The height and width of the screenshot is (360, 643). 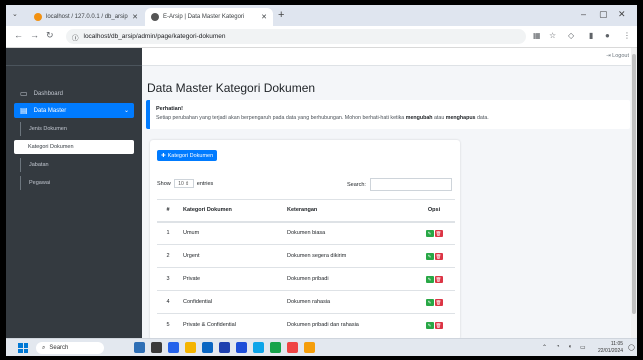 What do you see at coordinates (603, 14) in the screenshot?
I see `maximize-button: ▢` at bounding box center [603, 14].